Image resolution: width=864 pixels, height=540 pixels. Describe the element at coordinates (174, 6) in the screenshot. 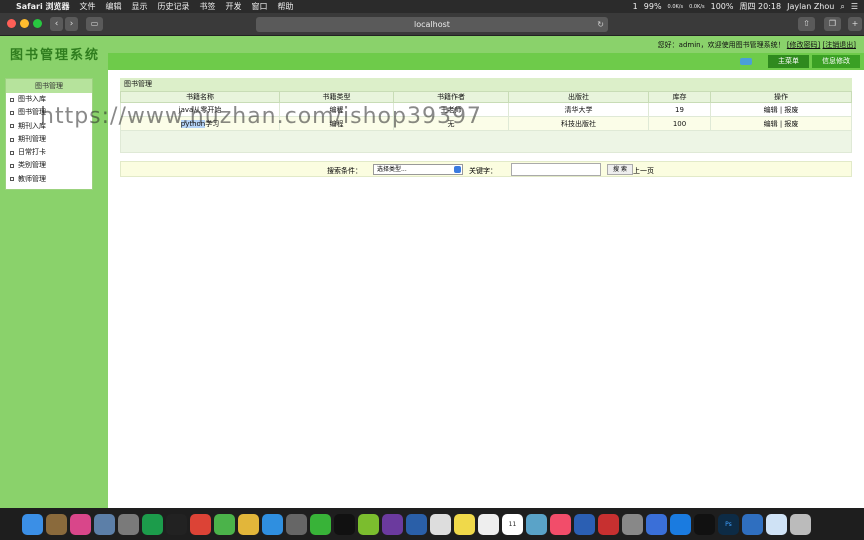

I see `menu-history: 历史记录` at that location.